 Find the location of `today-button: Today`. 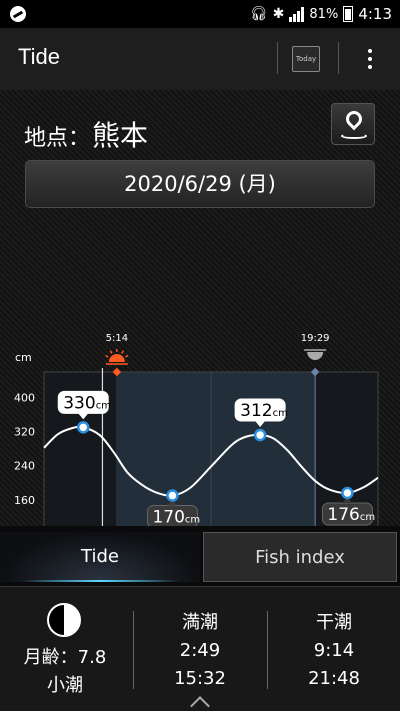

today-button: Today is located at coordinates (306, 59).